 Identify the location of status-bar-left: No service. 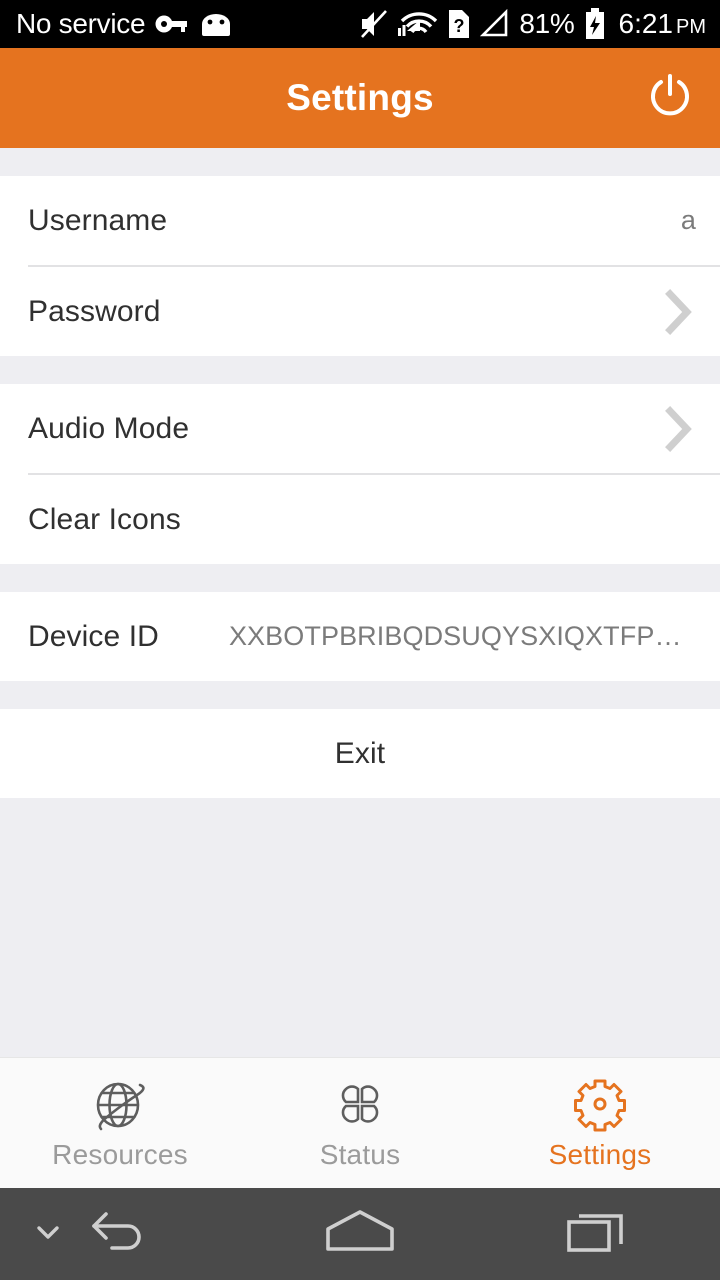
(187, 24).